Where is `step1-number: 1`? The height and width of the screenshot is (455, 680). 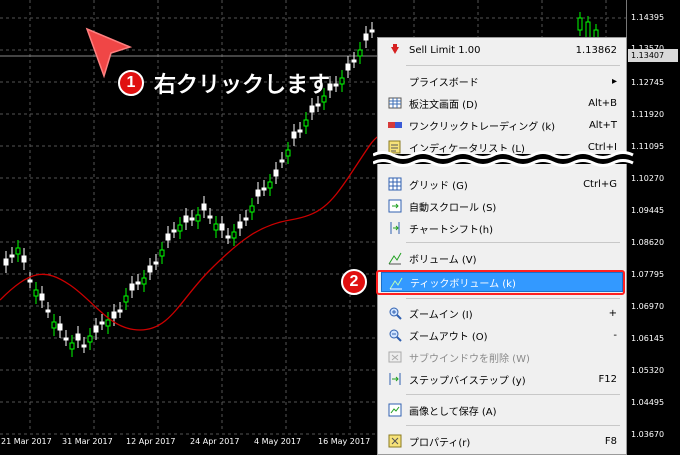
step1-number: 1 is located at coordinates (131, 83).